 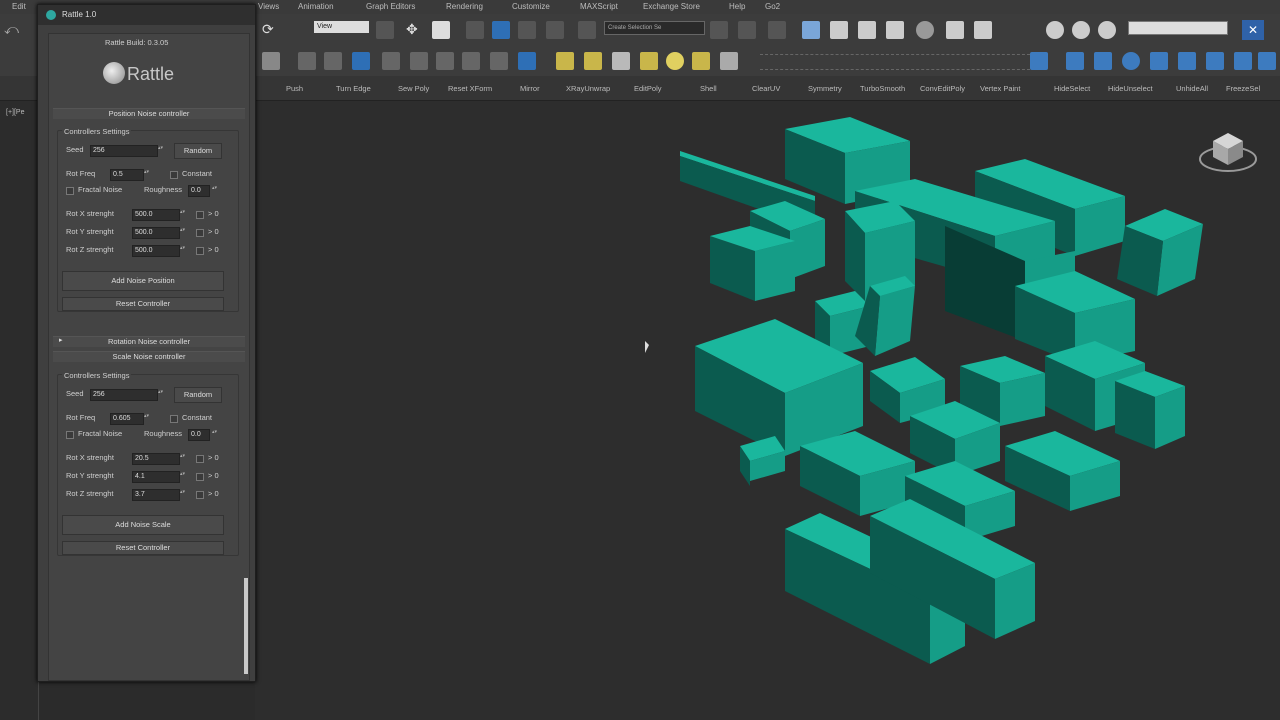 What do you see at coordinates (390, 6) in the screenshot?
I see `menu-graph-editors: Graph Editors` at bounding box center [390, 6].